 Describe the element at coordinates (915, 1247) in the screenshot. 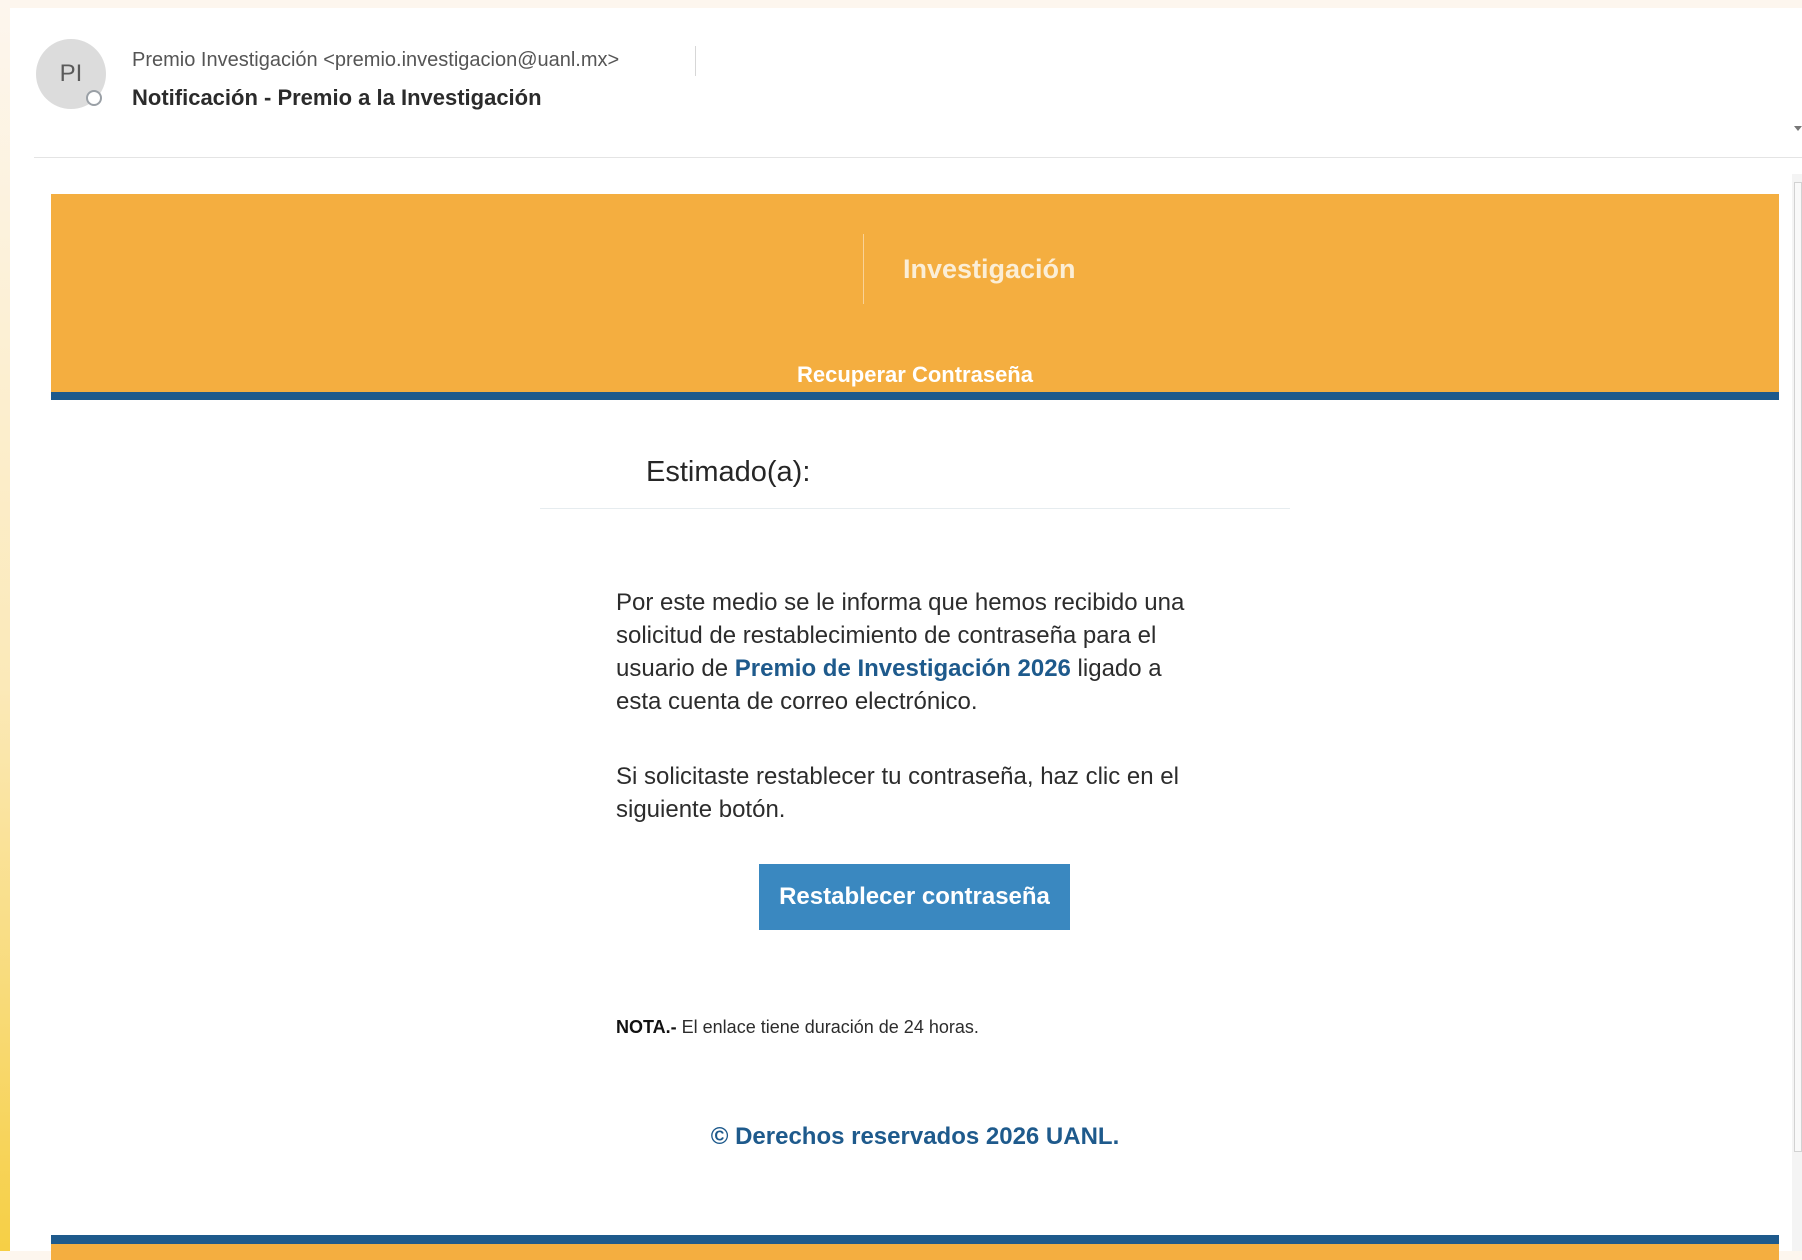

I see `footer-bar` at that location.